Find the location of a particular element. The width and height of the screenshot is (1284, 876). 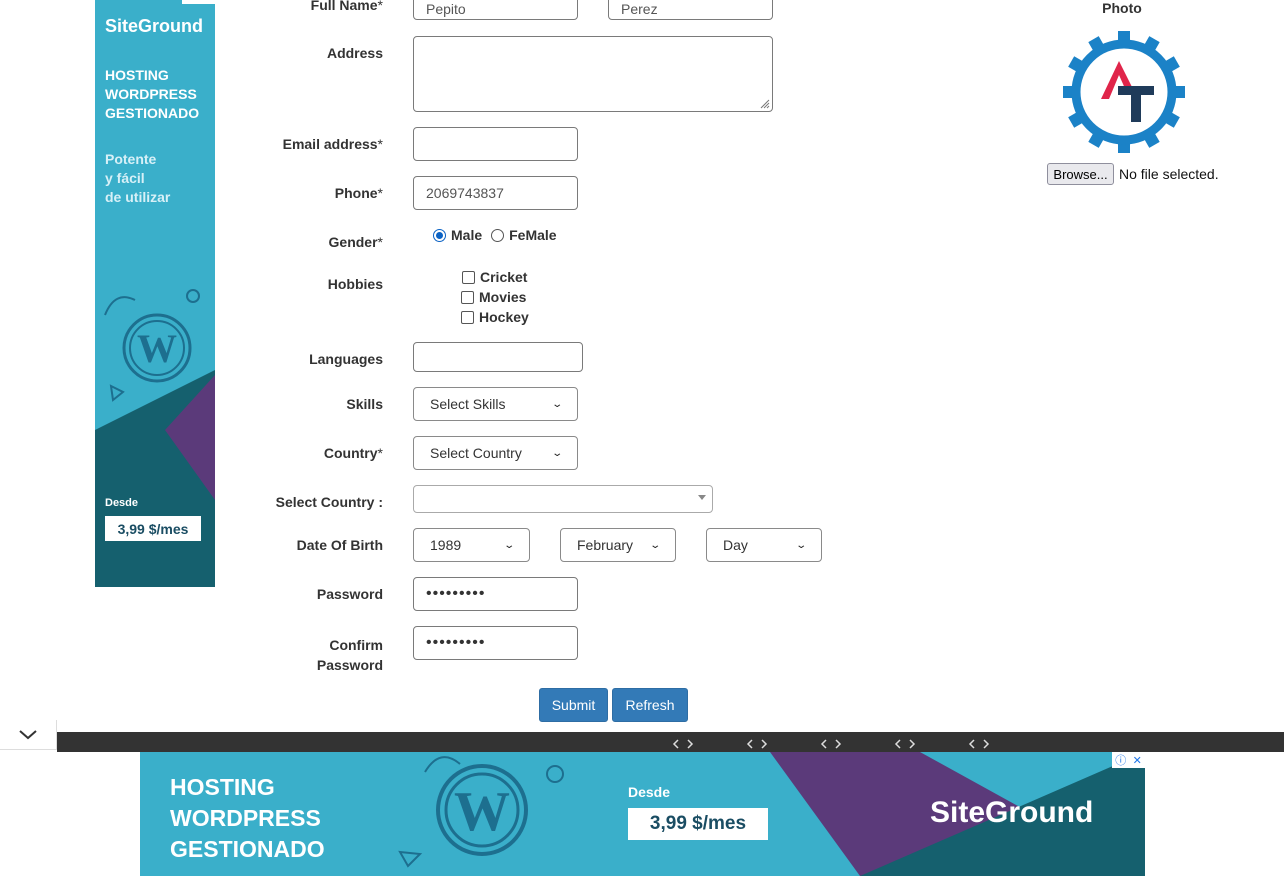

phone-field: 2069743837 is located at coordinates (495, 193).